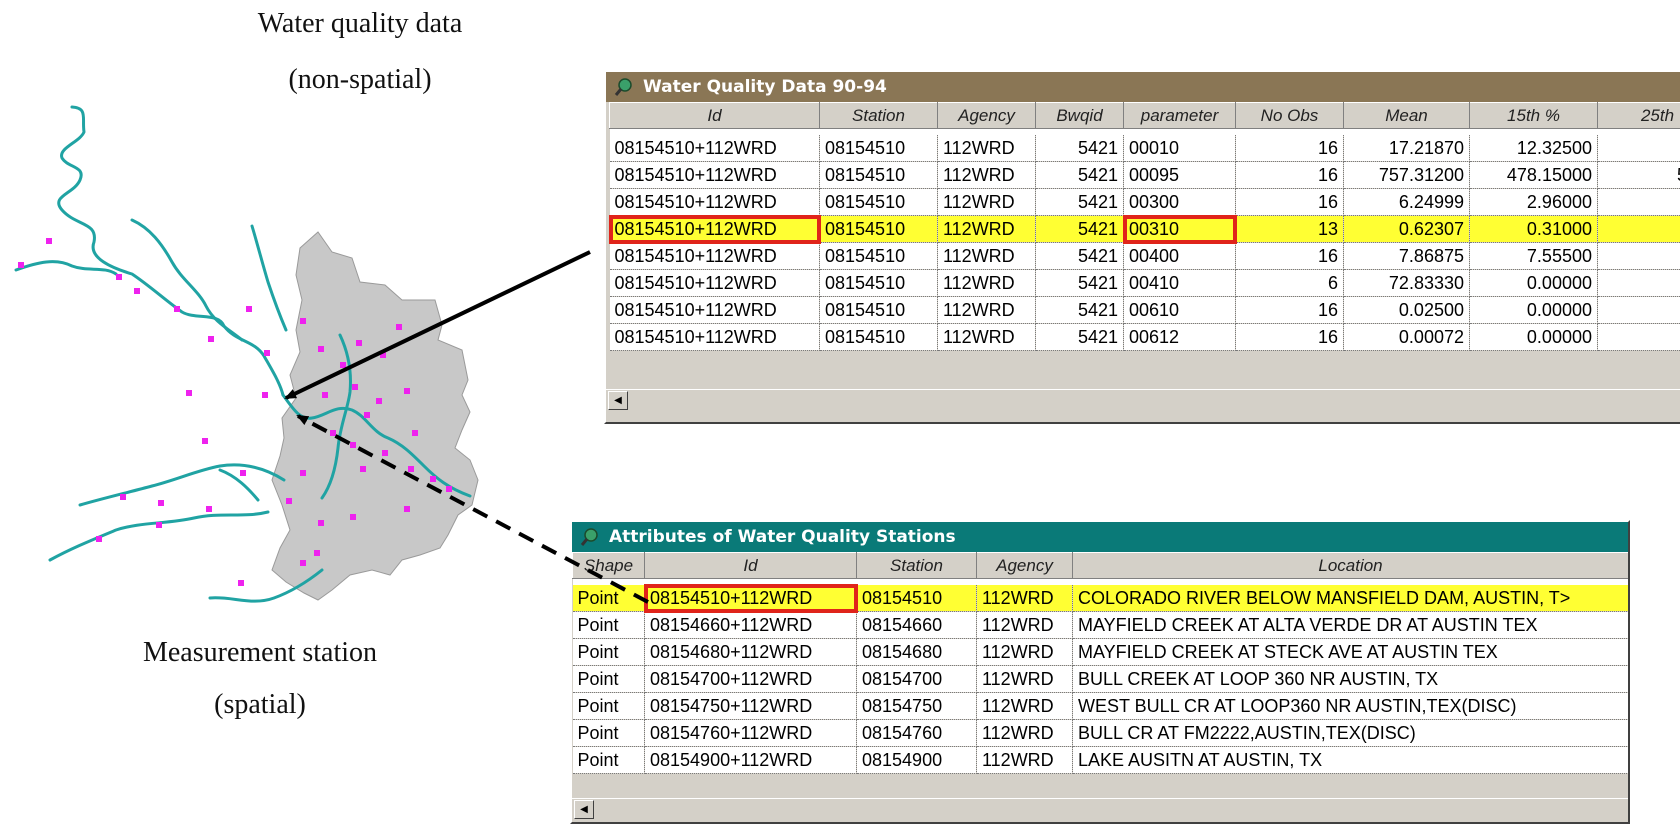 This screenshot has height=825, width=1680. Describe the element at coordinates (916, 625) in the screenshot. I see `table-cell: 08154660` at that location.